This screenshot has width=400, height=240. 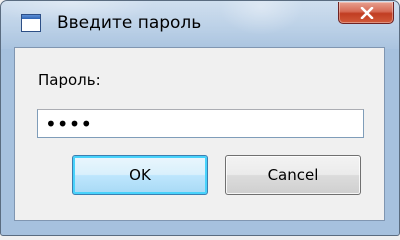 What do you see at coordinates (140, 175) in the screenshot?
I see `ok-button: OK` at bounding box center [140, 175].